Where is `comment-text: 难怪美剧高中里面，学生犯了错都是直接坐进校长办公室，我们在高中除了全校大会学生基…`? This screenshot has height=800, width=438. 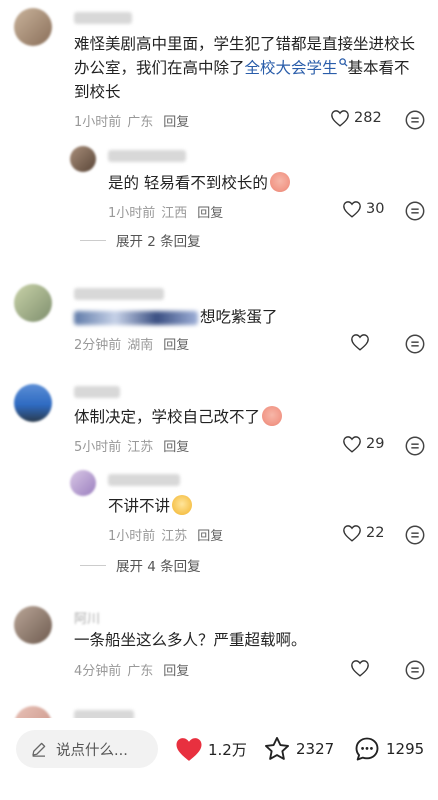
comment-text: 难怪美剧高中里面，学生犯了错都是直接坐进校长办公室，我们在高中除了全校大会学生基… is located at coordinates (245, 68).